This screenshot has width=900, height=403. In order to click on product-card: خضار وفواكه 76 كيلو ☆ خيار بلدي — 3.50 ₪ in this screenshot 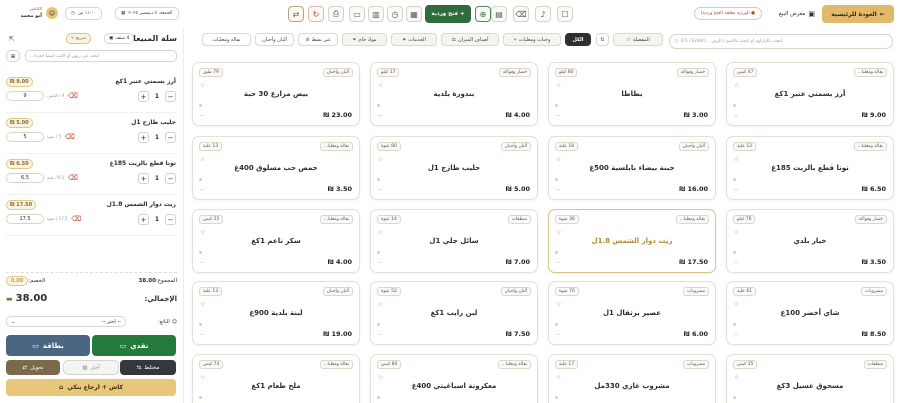, I will do `click(810, 241)`.